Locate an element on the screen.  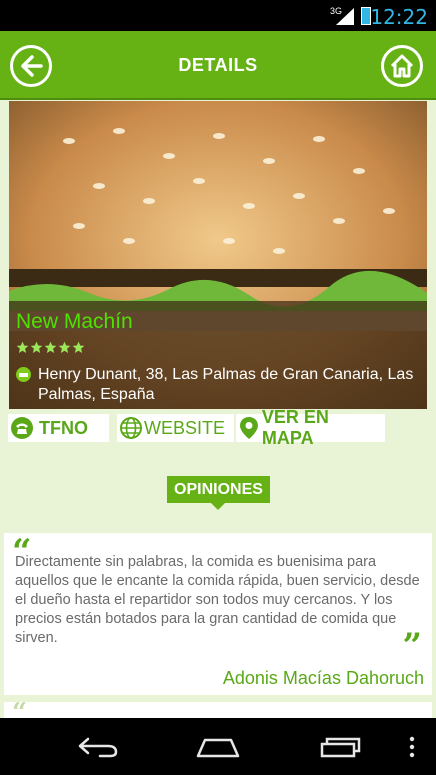
website-label: WEBSITE is located at coordinates (185, 427).